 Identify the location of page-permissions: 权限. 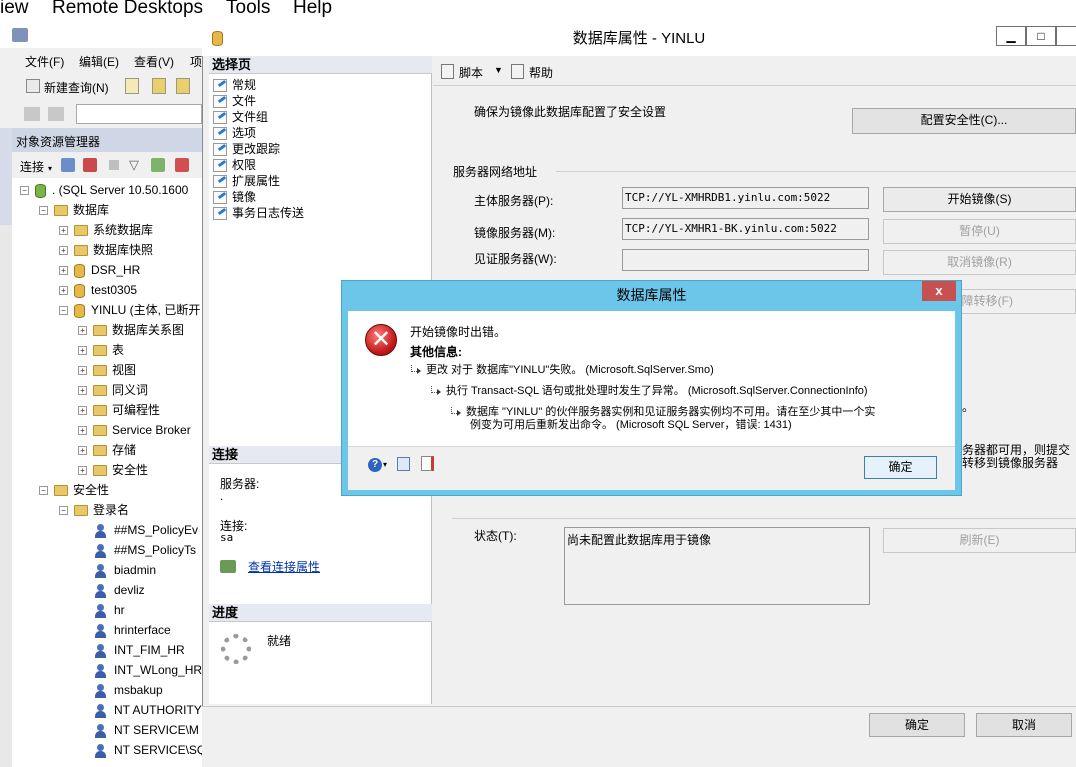
(234, 165).